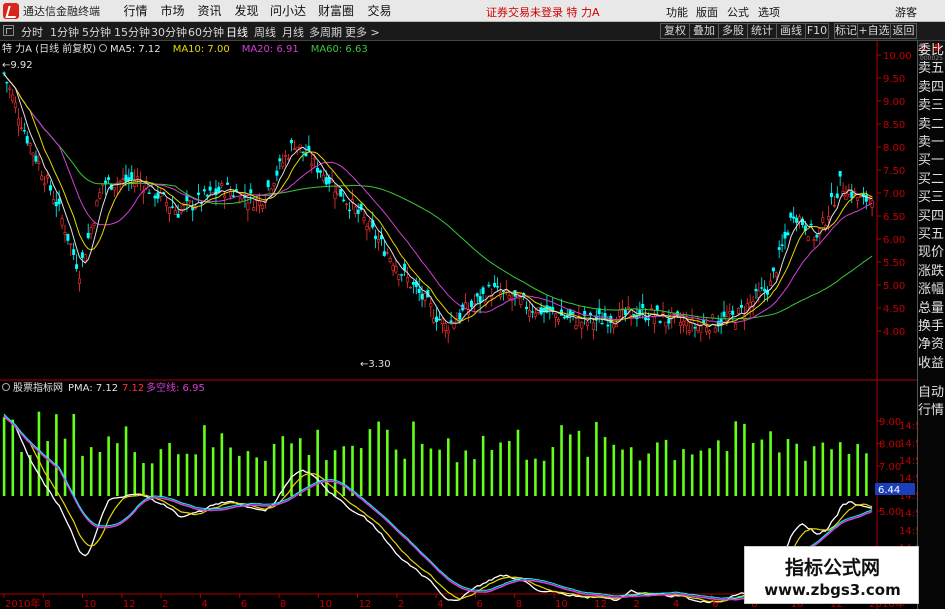  What do you see at coordinates (246, 10) in the screenshot?
I see `menu-item-discover: 发现` at bounding box center [246, 10].